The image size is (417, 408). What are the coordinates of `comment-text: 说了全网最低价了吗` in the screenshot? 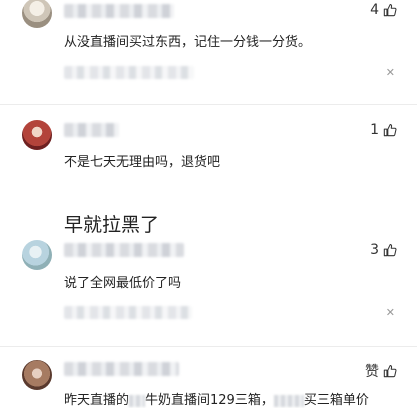 It's located at (123, 283).